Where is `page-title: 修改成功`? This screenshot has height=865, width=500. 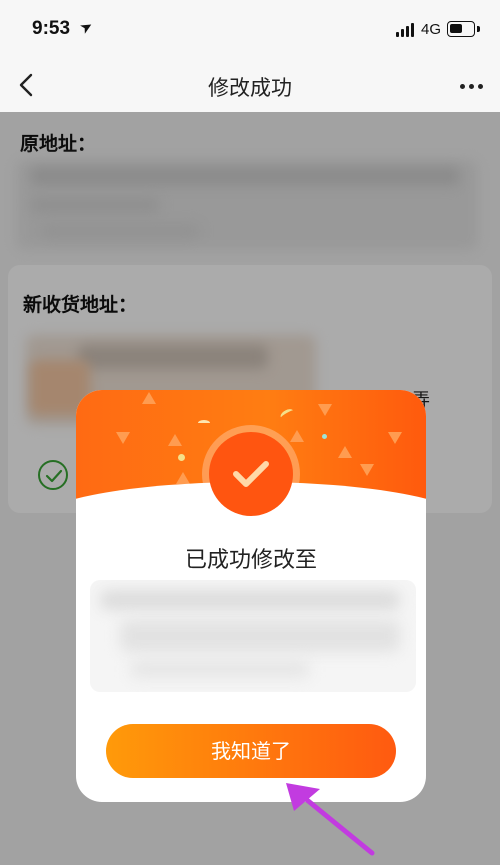
page-title: 修改成功 is located at coordinates (250, 88).